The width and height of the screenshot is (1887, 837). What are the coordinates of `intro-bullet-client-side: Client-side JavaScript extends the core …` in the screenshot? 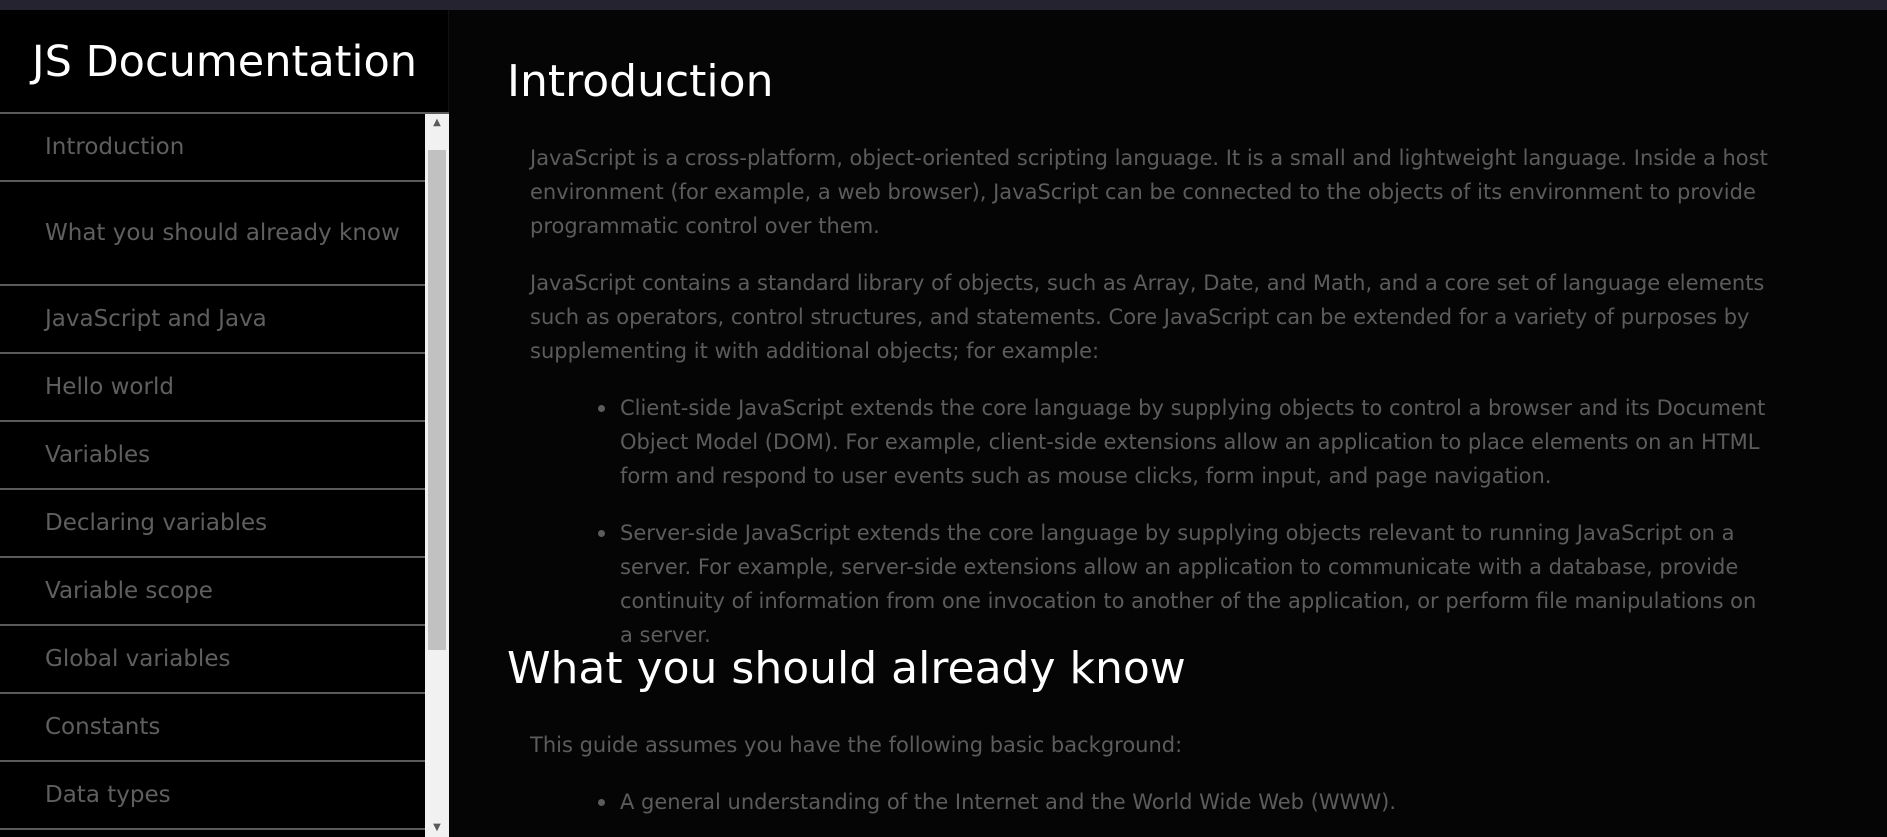 It's located at (1184, 442).